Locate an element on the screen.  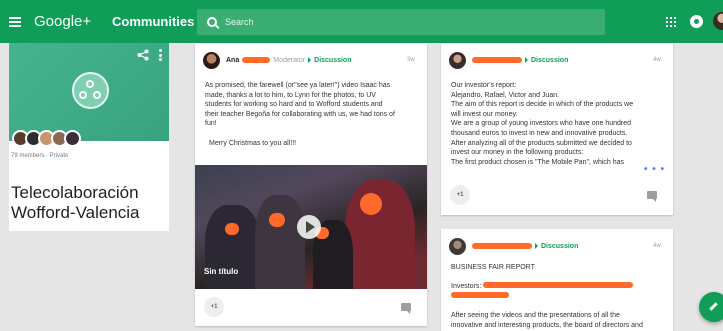
post-text-line: fun! is located at coordinates (211, 124).